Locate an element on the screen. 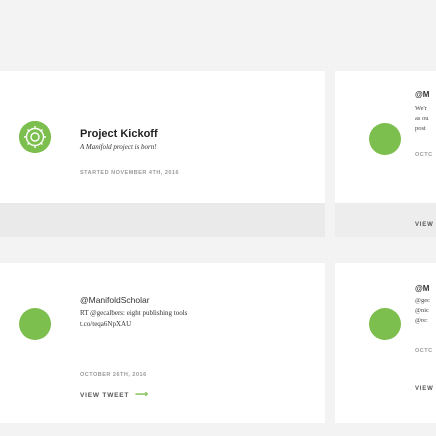 Image resolution: width=436 pixels, height=436 pixels. side-card-line: as ou is located at coordinates (422, 118).